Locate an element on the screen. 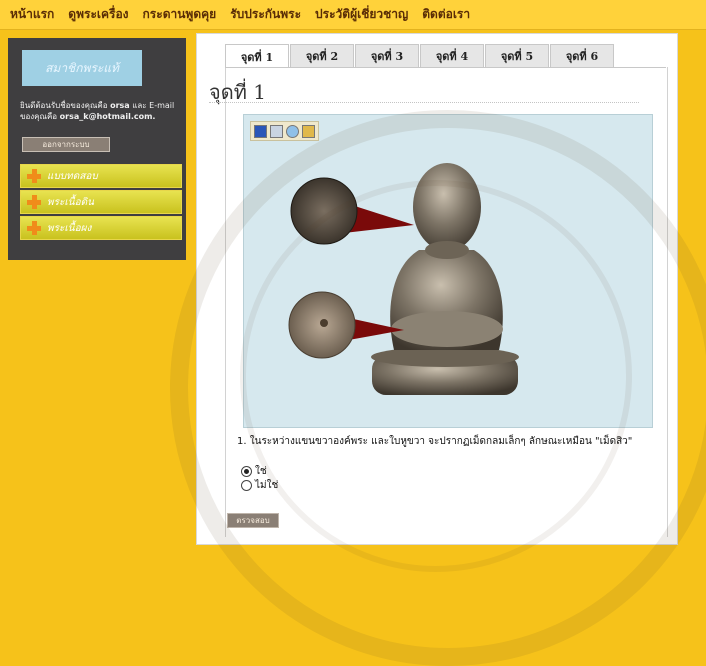  print-icon is located at coordinates (276, 131).